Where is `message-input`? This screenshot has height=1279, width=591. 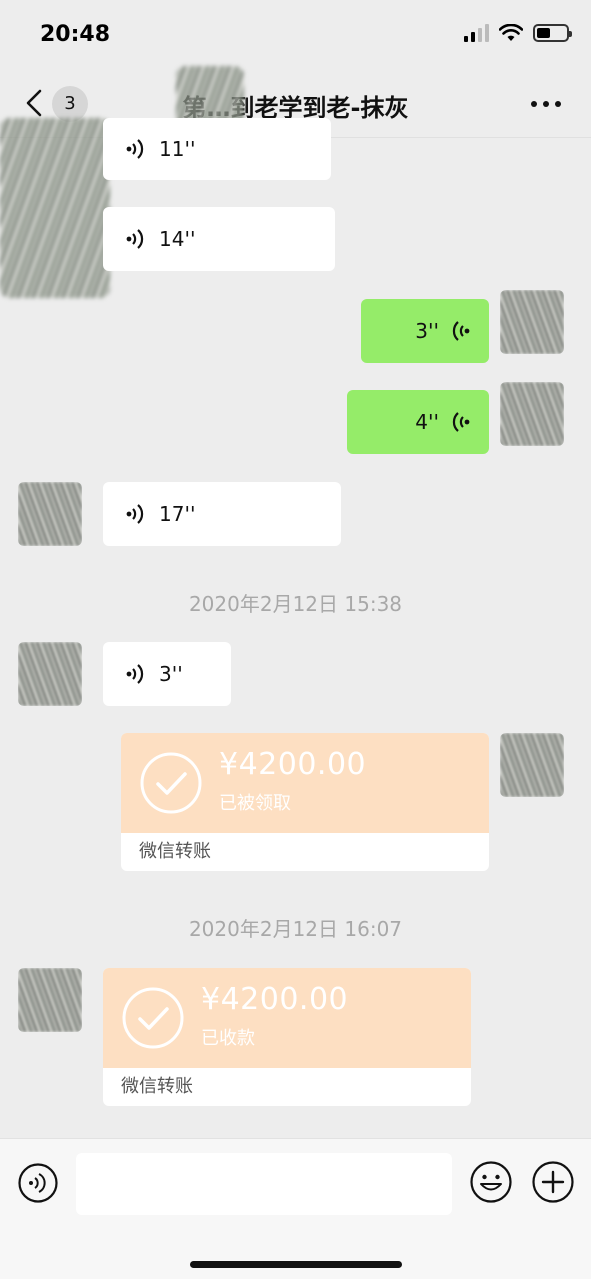
message-input is located at coordinates (264, 1184).